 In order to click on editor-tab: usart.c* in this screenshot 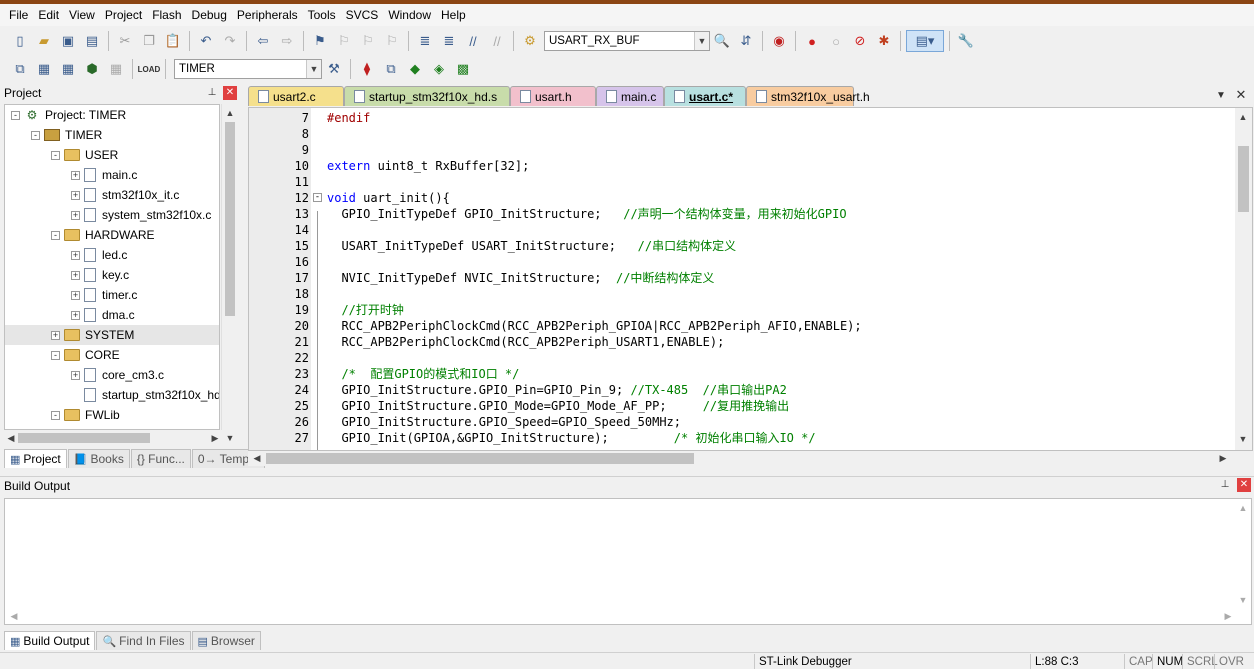, I will do `click(705, 96)`.